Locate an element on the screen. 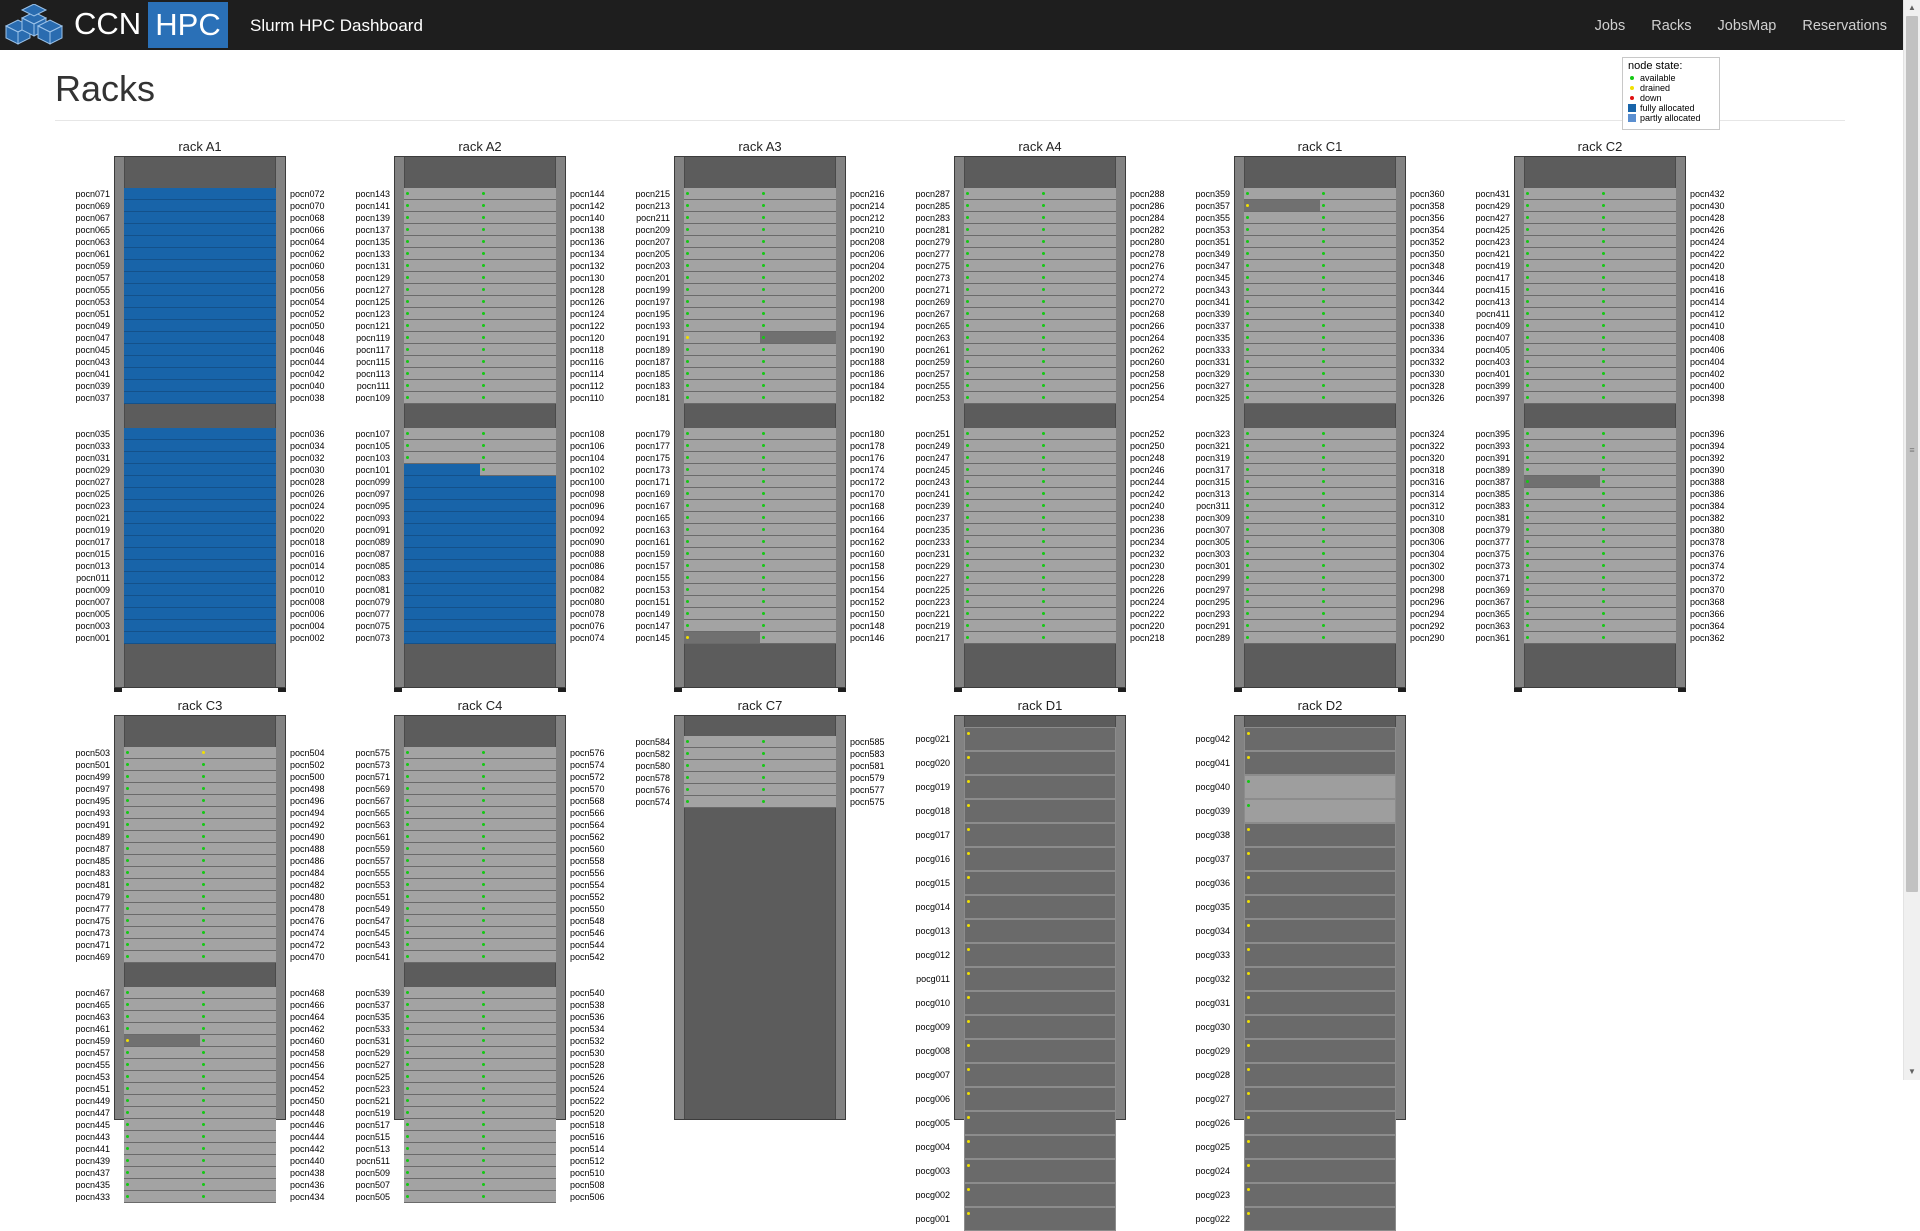  node-pocn209 is located at coordinates (722, 230).